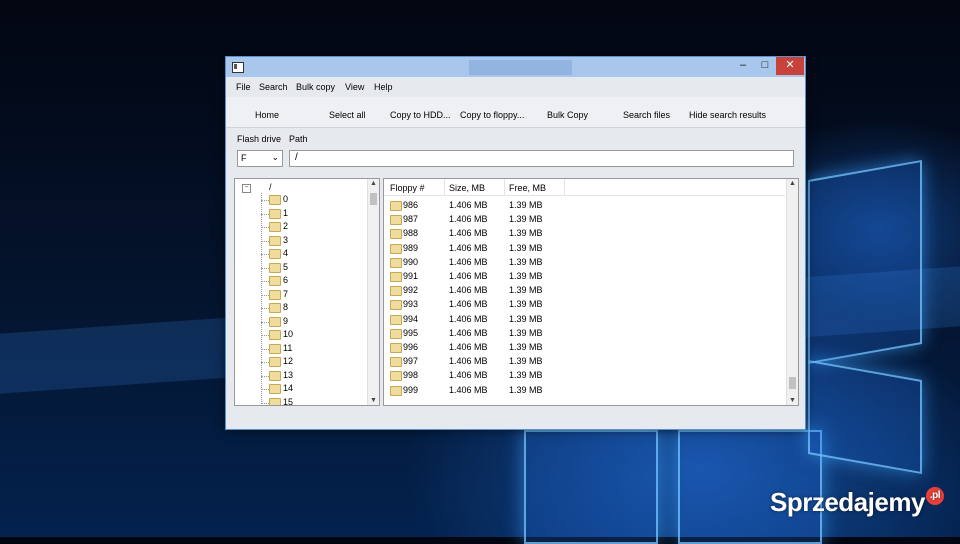 The height and width of the screenshot is (544, 960). Describe the element at coordinates (411, 389) in the screenshot. I see `floppy-number: 999` at that location.